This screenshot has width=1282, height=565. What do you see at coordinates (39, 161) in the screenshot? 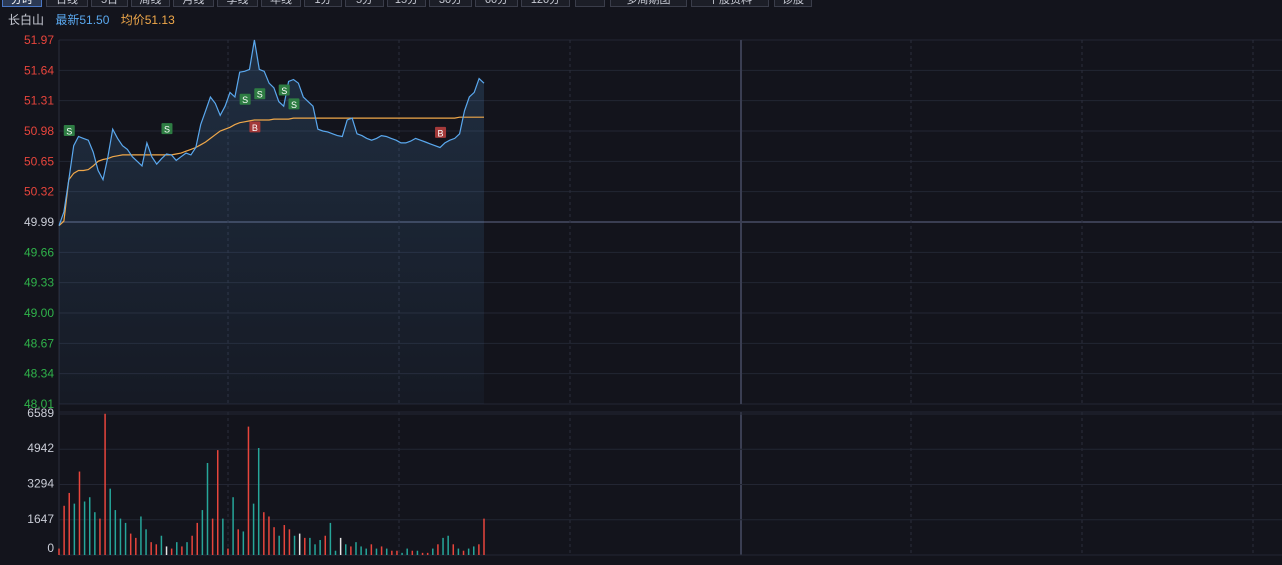
I see `price-tick-label: 50.65` at bounding box center [39, 161].